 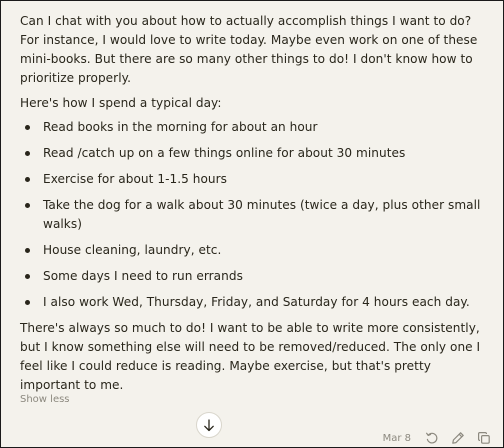 I want to click on retry-button, so click(x=432, y=438).